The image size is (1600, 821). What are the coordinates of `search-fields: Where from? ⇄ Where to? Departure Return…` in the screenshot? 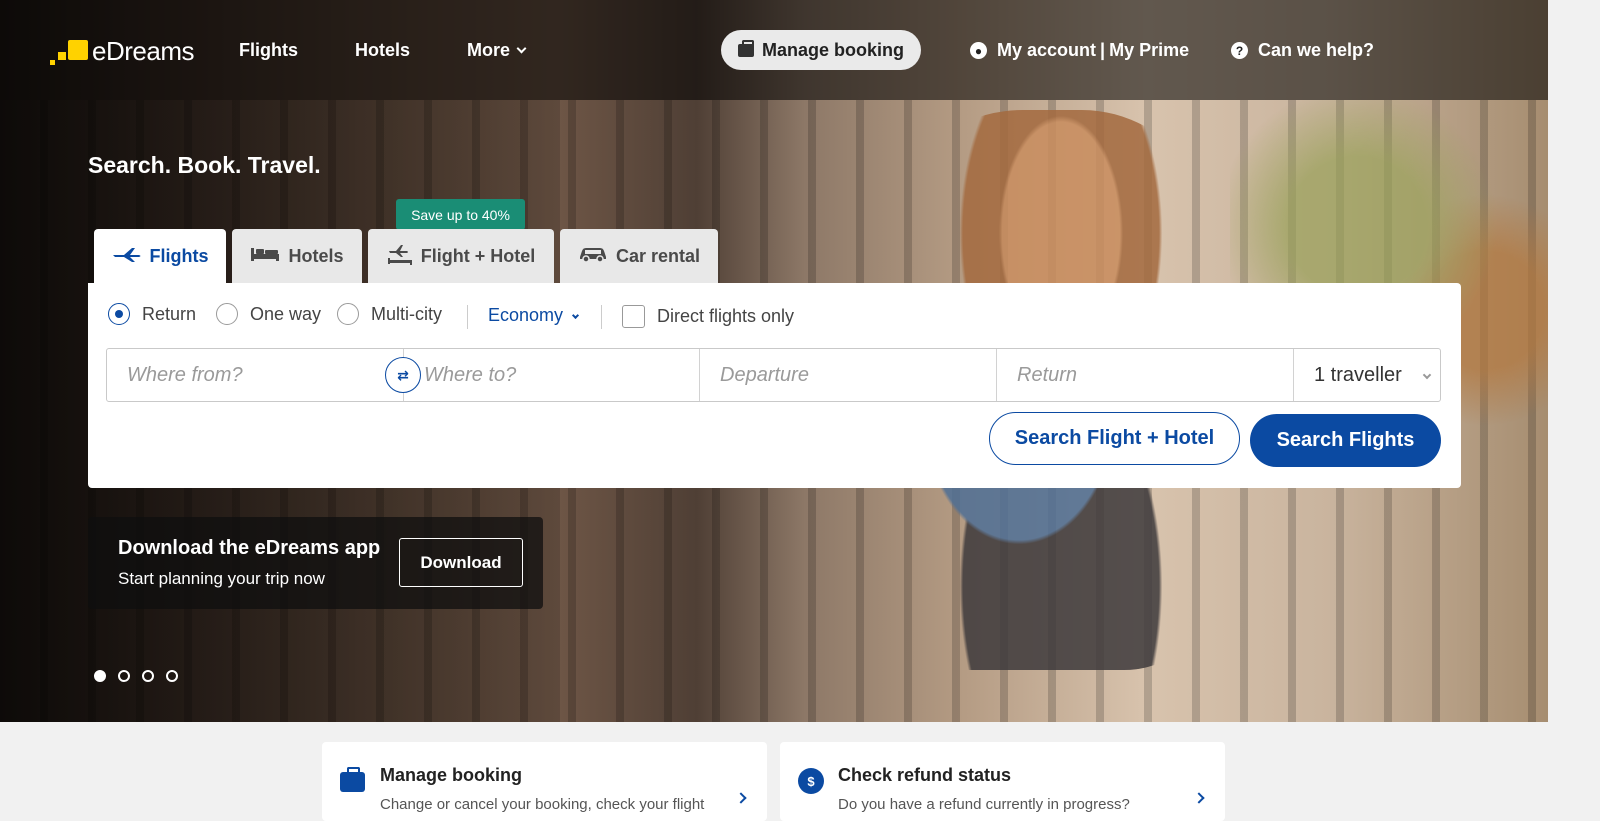 It's located at (773, 375).